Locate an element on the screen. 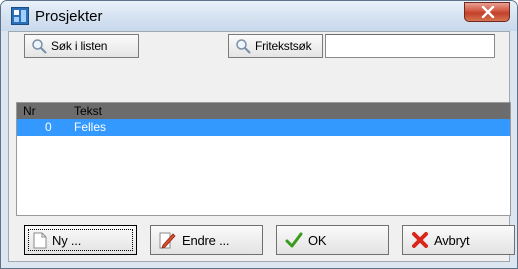 The width and height of the screenshot is (518, 269). close-button is located at coordinates (487, 12).